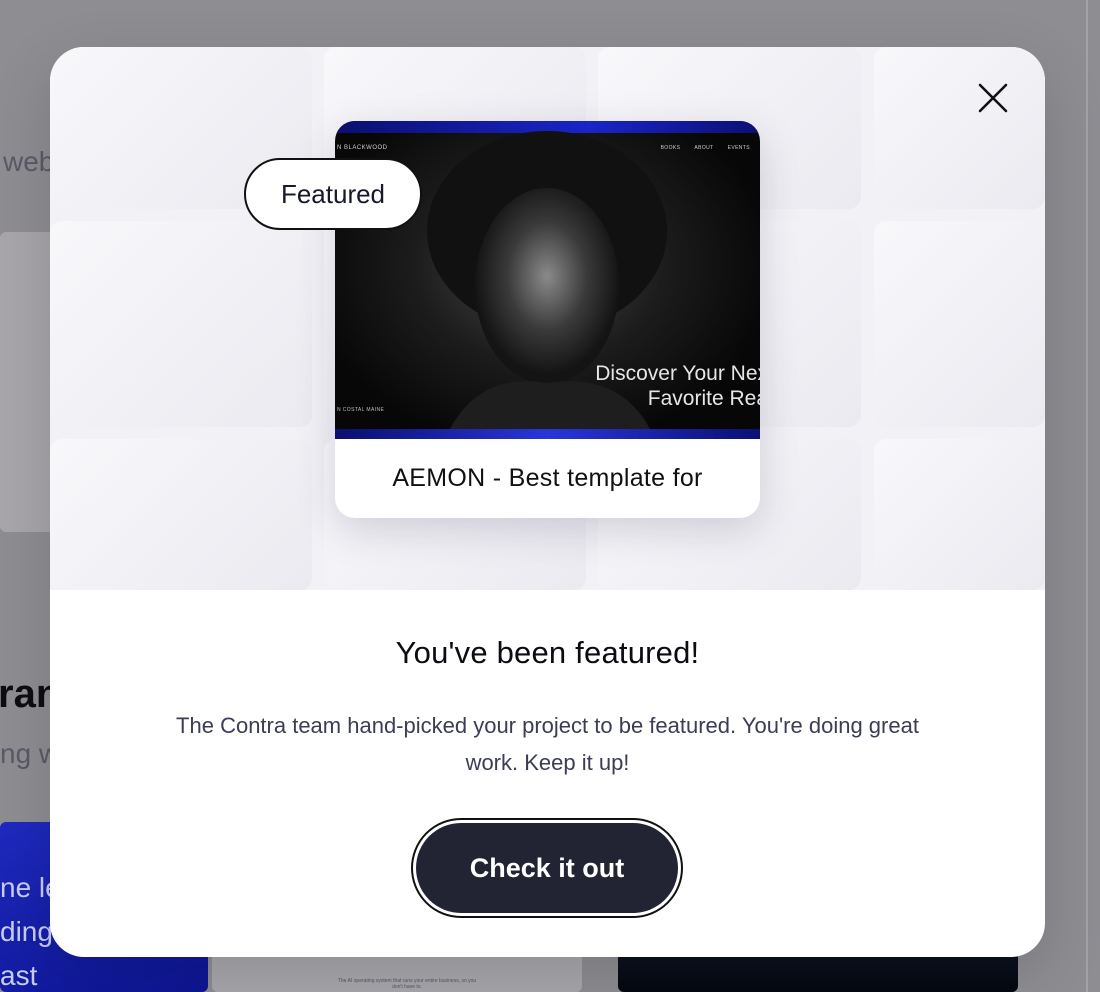 This screenshot has width=1100, height=992. I want to click on featured-badge: Featured, so click(333, 194).